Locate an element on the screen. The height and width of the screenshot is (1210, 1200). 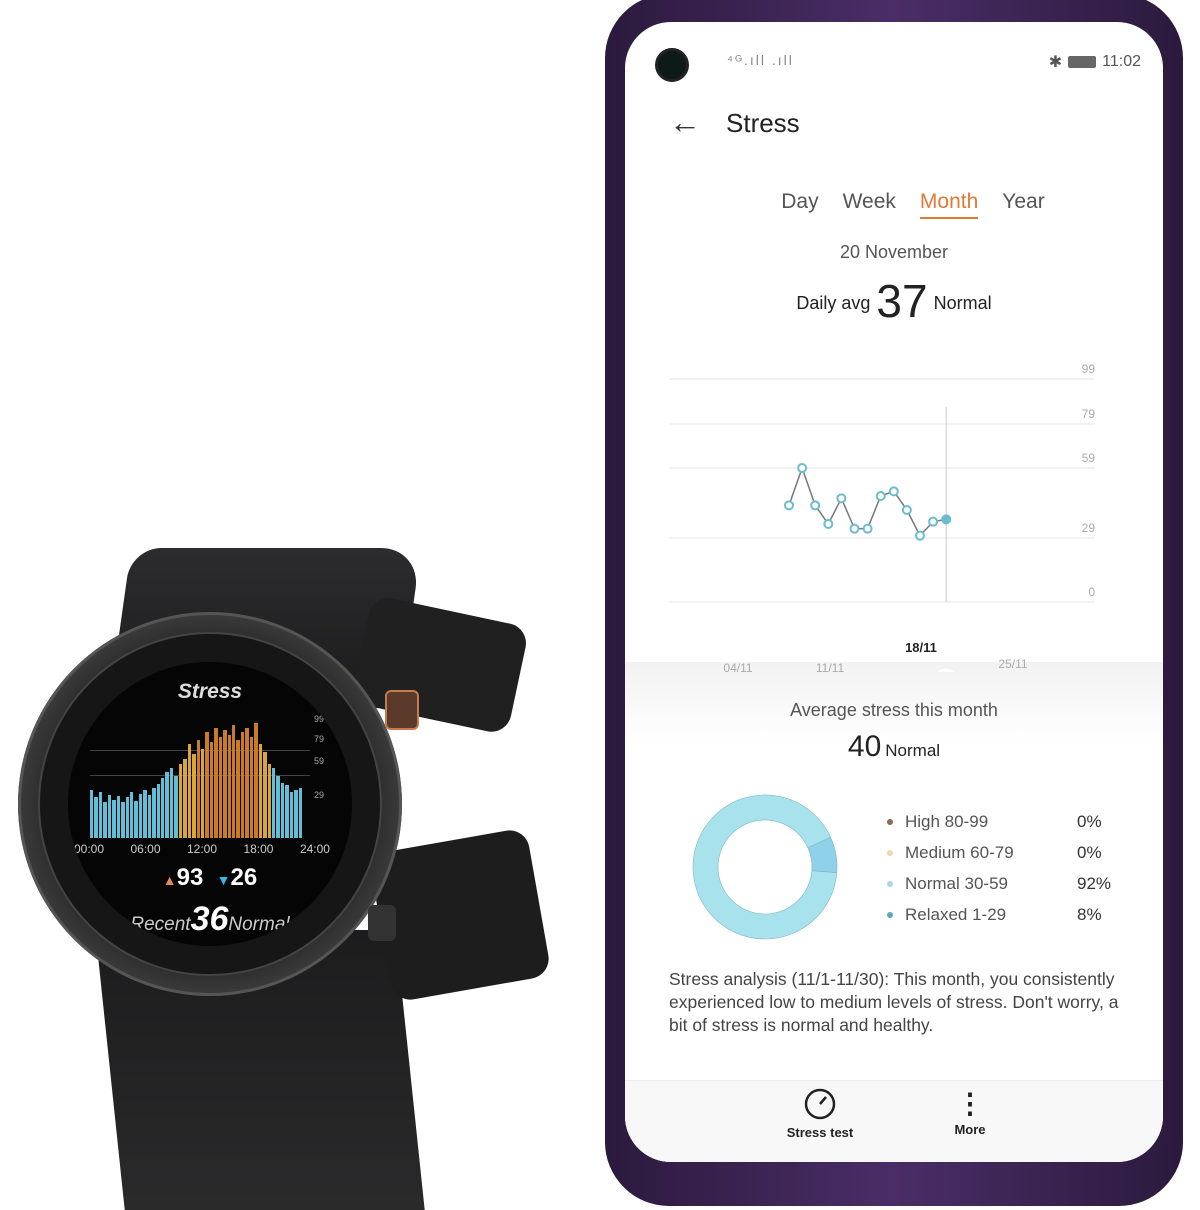
watch-x-label: 24:00 is located at coordinates (314, 849).